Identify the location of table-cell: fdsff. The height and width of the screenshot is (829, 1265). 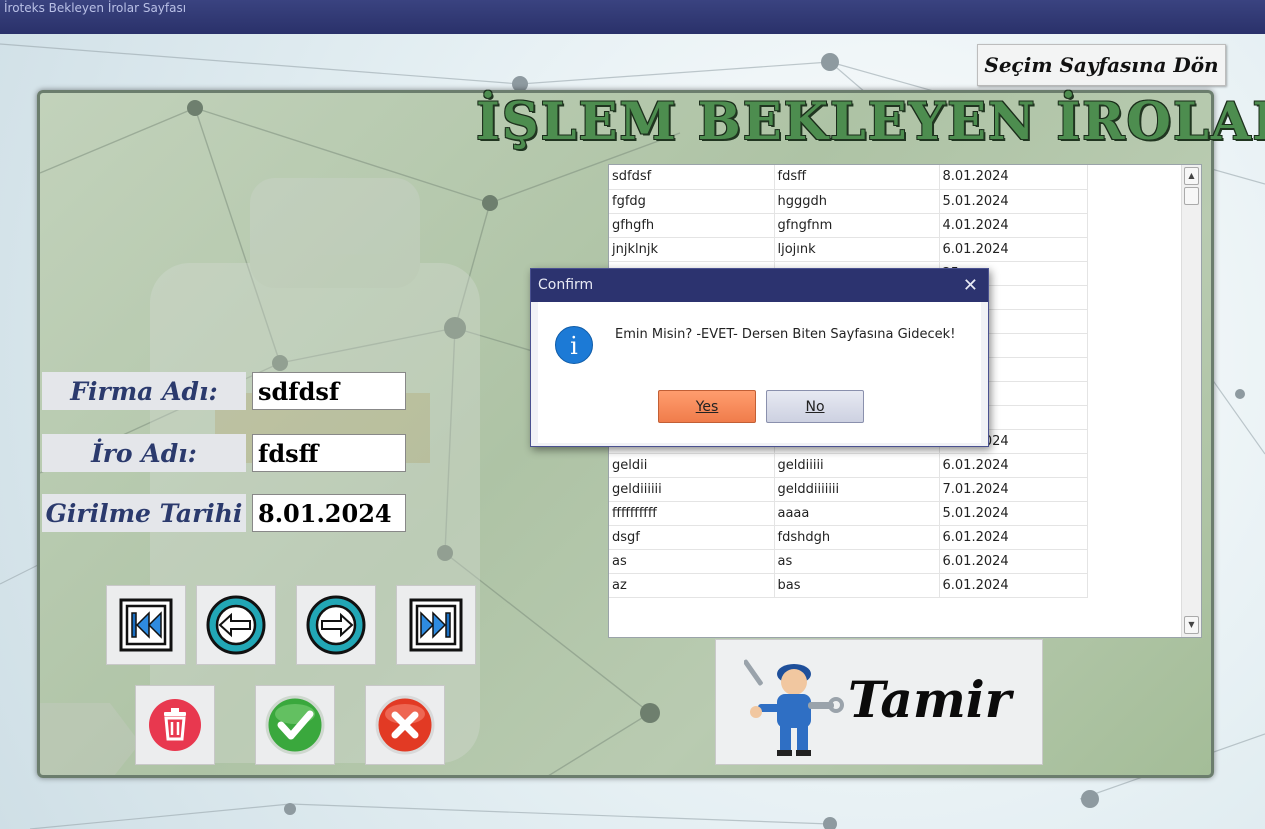
(857, 177).